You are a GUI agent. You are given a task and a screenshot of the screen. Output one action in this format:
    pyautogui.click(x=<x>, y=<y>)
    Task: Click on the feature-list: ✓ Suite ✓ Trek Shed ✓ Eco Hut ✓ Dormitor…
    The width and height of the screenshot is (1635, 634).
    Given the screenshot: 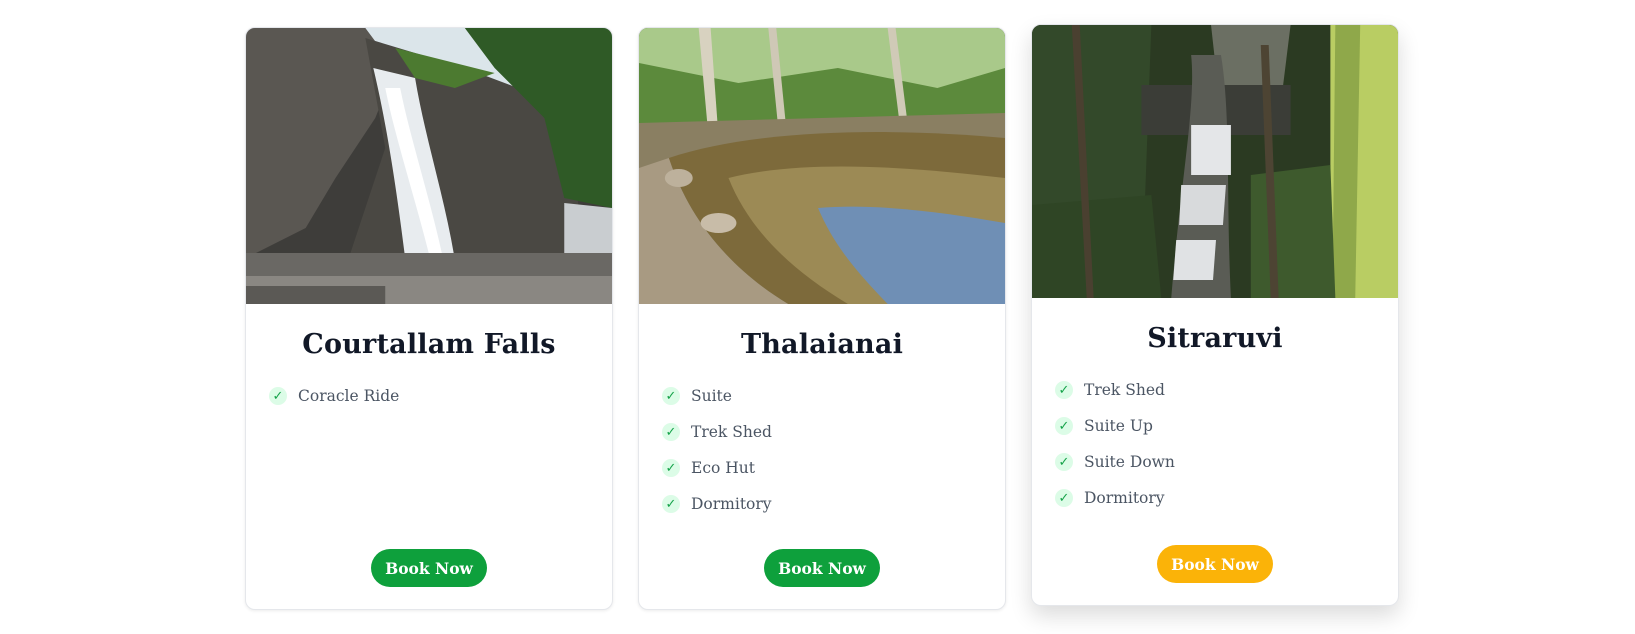 What is the action you would take?
    pyautogui.click(x=822, y=450)
    